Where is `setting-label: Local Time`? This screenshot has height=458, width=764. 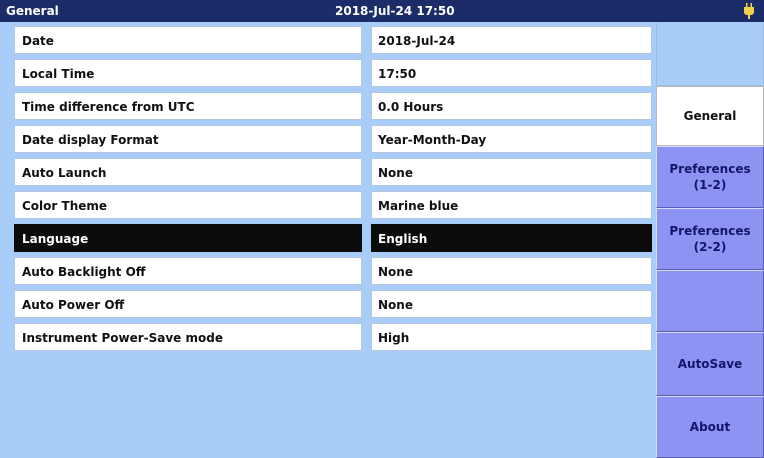
setting-label: Local Time is located at coordinates (188, 73).